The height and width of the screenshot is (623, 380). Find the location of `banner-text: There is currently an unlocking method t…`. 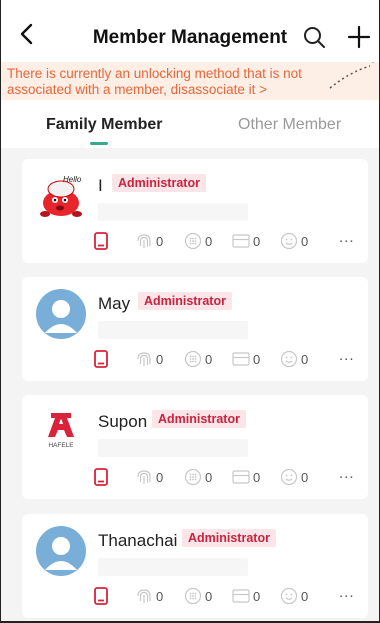

banner-text: There is currently an unlocking method t… is located at coordinates (154, 81).